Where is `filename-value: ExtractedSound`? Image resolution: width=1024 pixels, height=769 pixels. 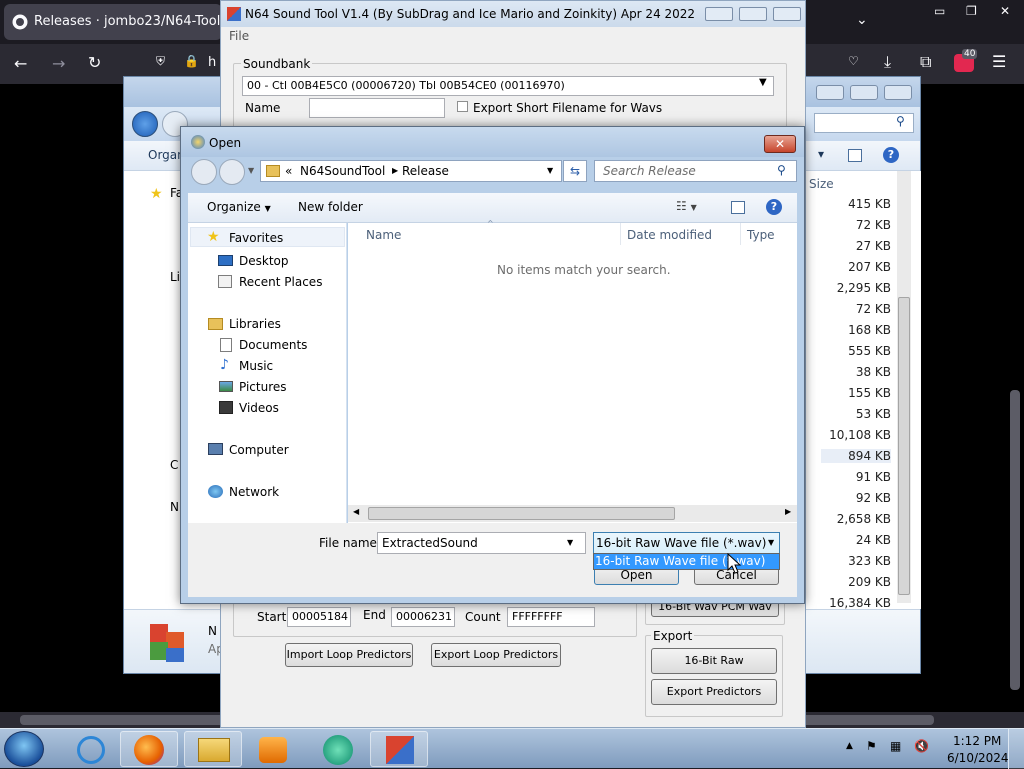
filename-value: ExtractedSound is located at coordinates (430, 543).